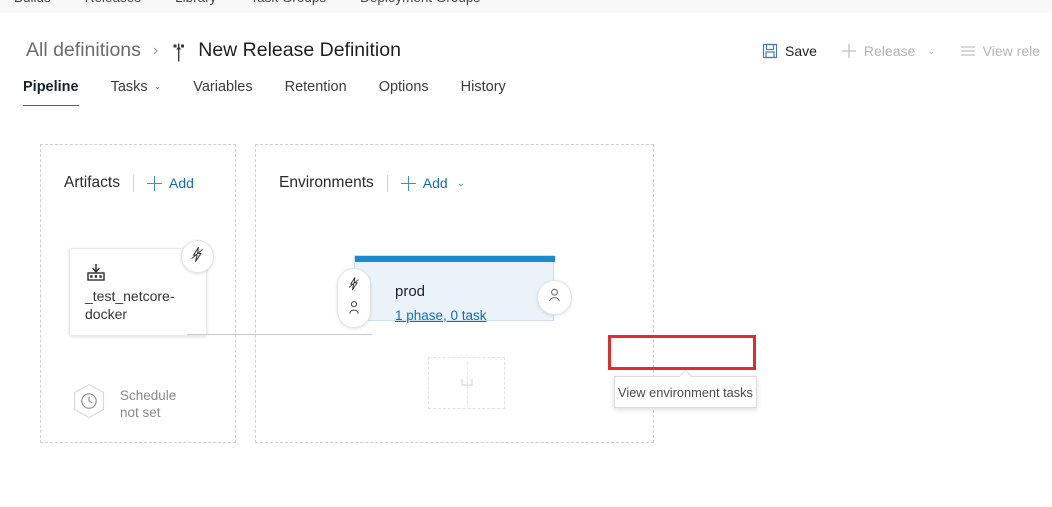 The height and width of the screenshot is (507, 1052). I want to click on tab-tasks-label: Tasks, so click(129, 87).